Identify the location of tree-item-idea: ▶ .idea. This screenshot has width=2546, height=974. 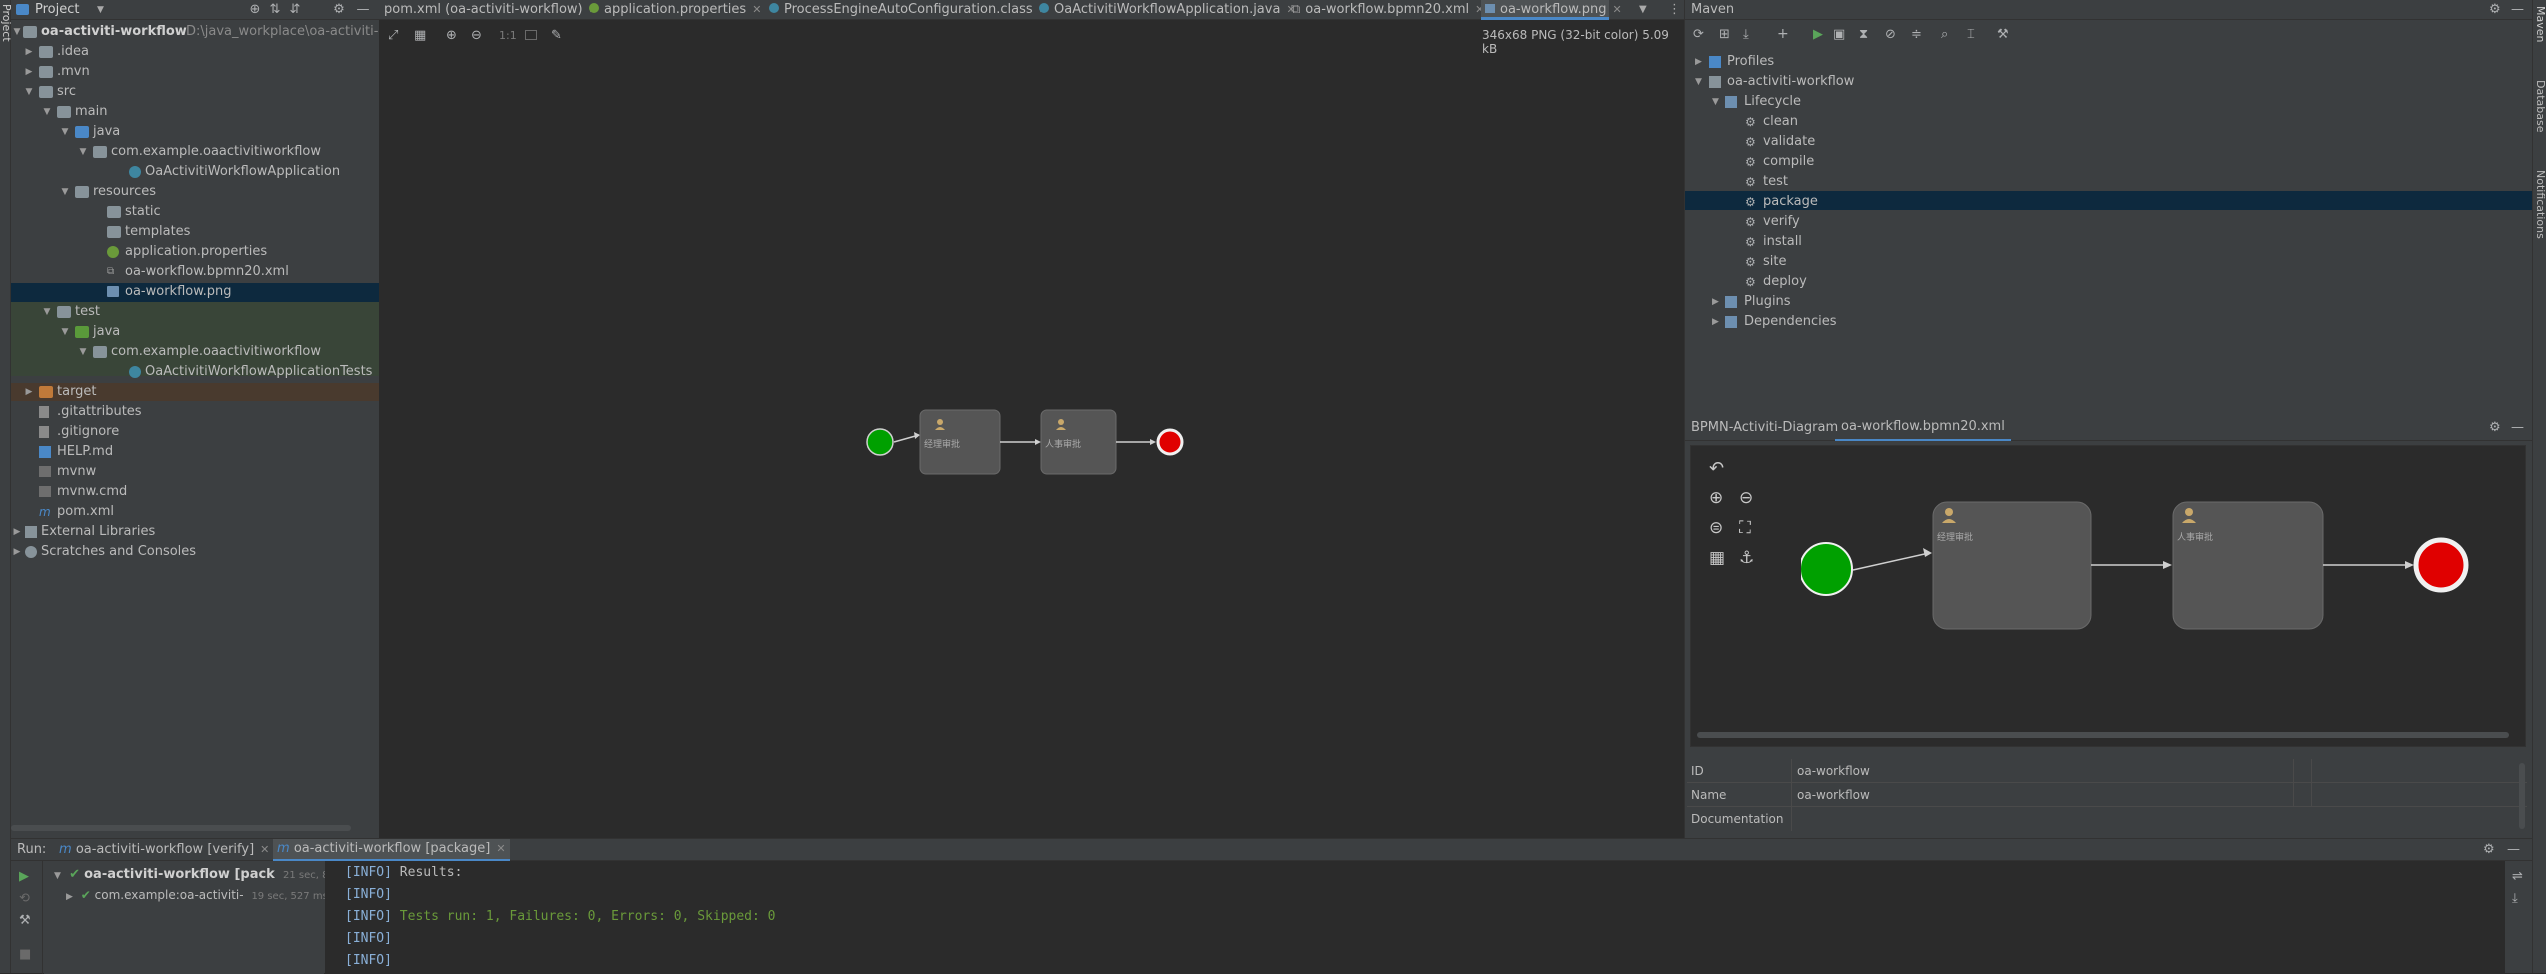
(195, 52).